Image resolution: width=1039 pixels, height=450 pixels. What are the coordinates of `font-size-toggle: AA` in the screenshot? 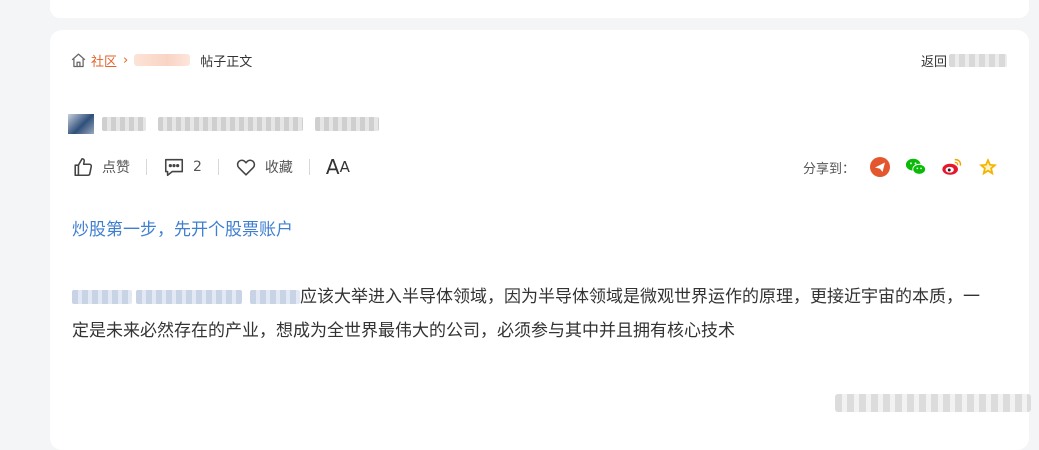 It's located at (338, 167).